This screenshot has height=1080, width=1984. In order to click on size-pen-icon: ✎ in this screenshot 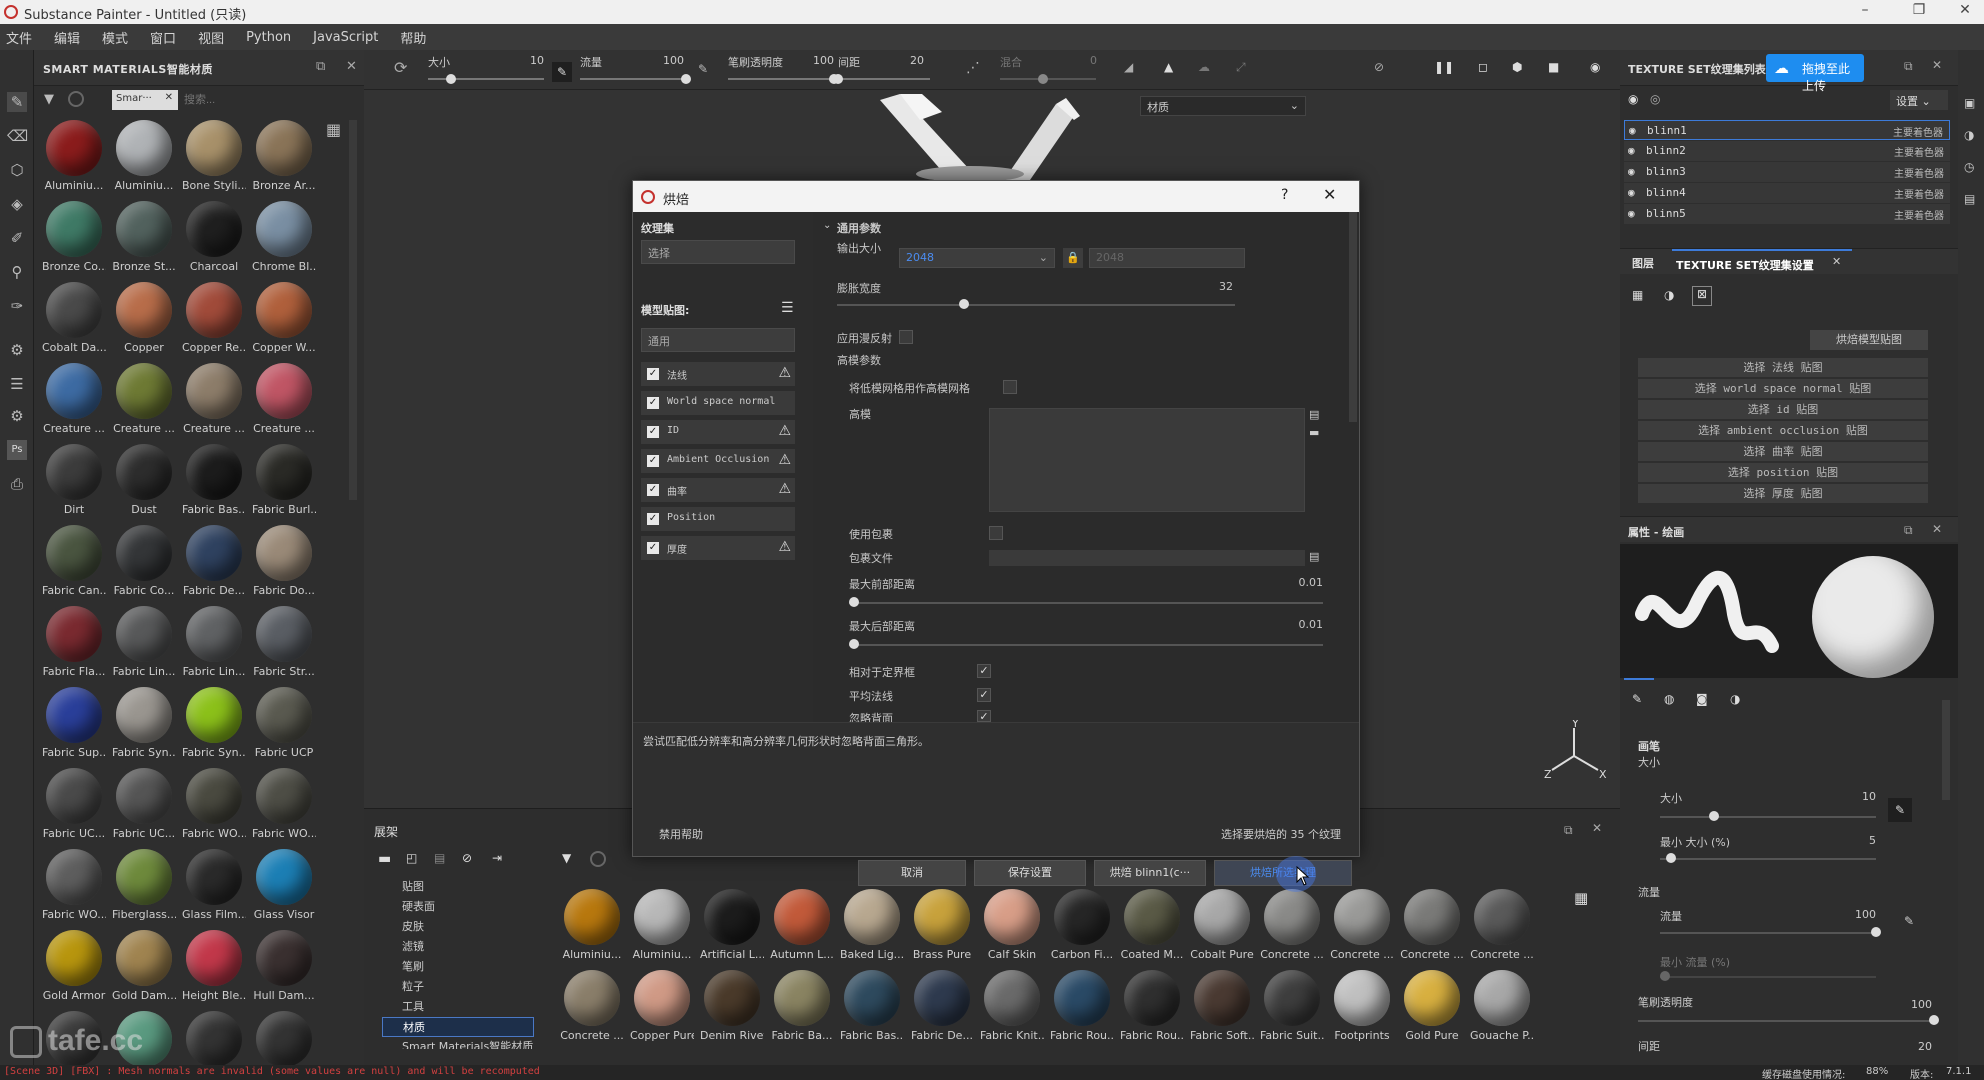, I will do `click(1900, 810)`.